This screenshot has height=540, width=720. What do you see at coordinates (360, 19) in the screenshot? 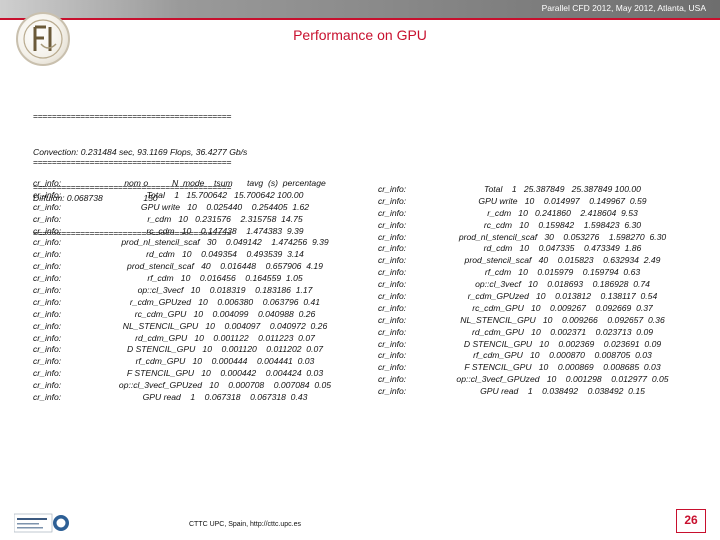
I see `header-divider` at bounding box center [360, 19].